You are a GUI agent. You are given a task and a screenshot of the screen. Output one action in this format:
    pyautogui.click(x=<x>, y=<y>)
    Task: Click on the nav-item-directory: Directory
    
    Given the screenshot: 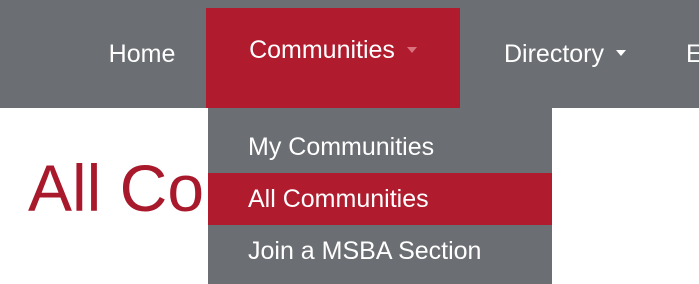 What is the action you would take?
    pyautogui.click(x=565, y=54)
    